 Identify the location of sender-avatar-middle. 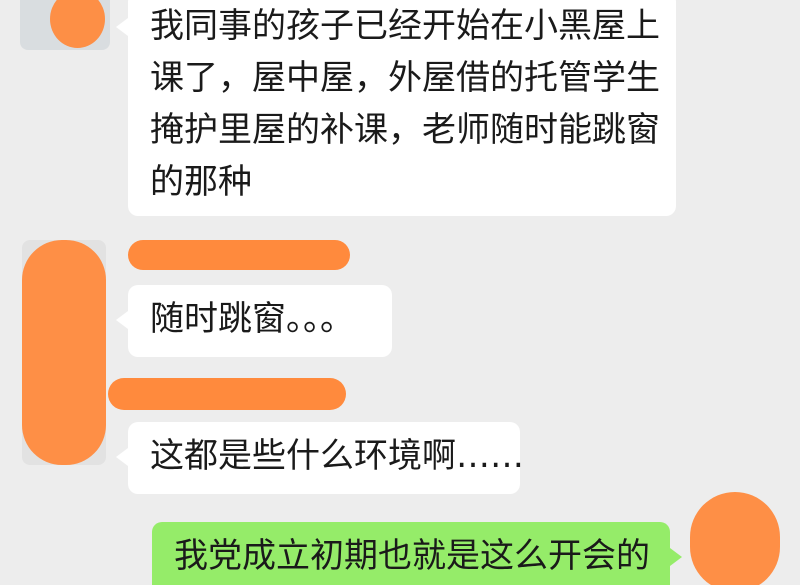
(64, 352).